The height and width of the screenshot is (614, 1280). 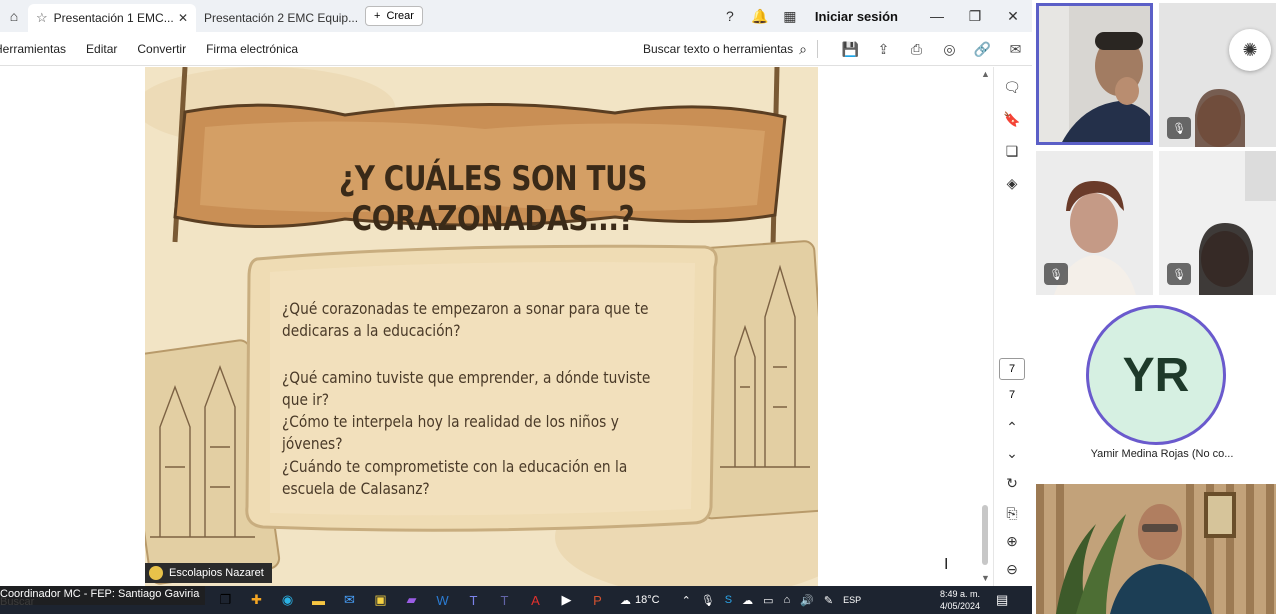 What do you see at coordinates (982, 49) in the screenshot?
I see `link-icon: 🔗` at bounding box center [982, 49].